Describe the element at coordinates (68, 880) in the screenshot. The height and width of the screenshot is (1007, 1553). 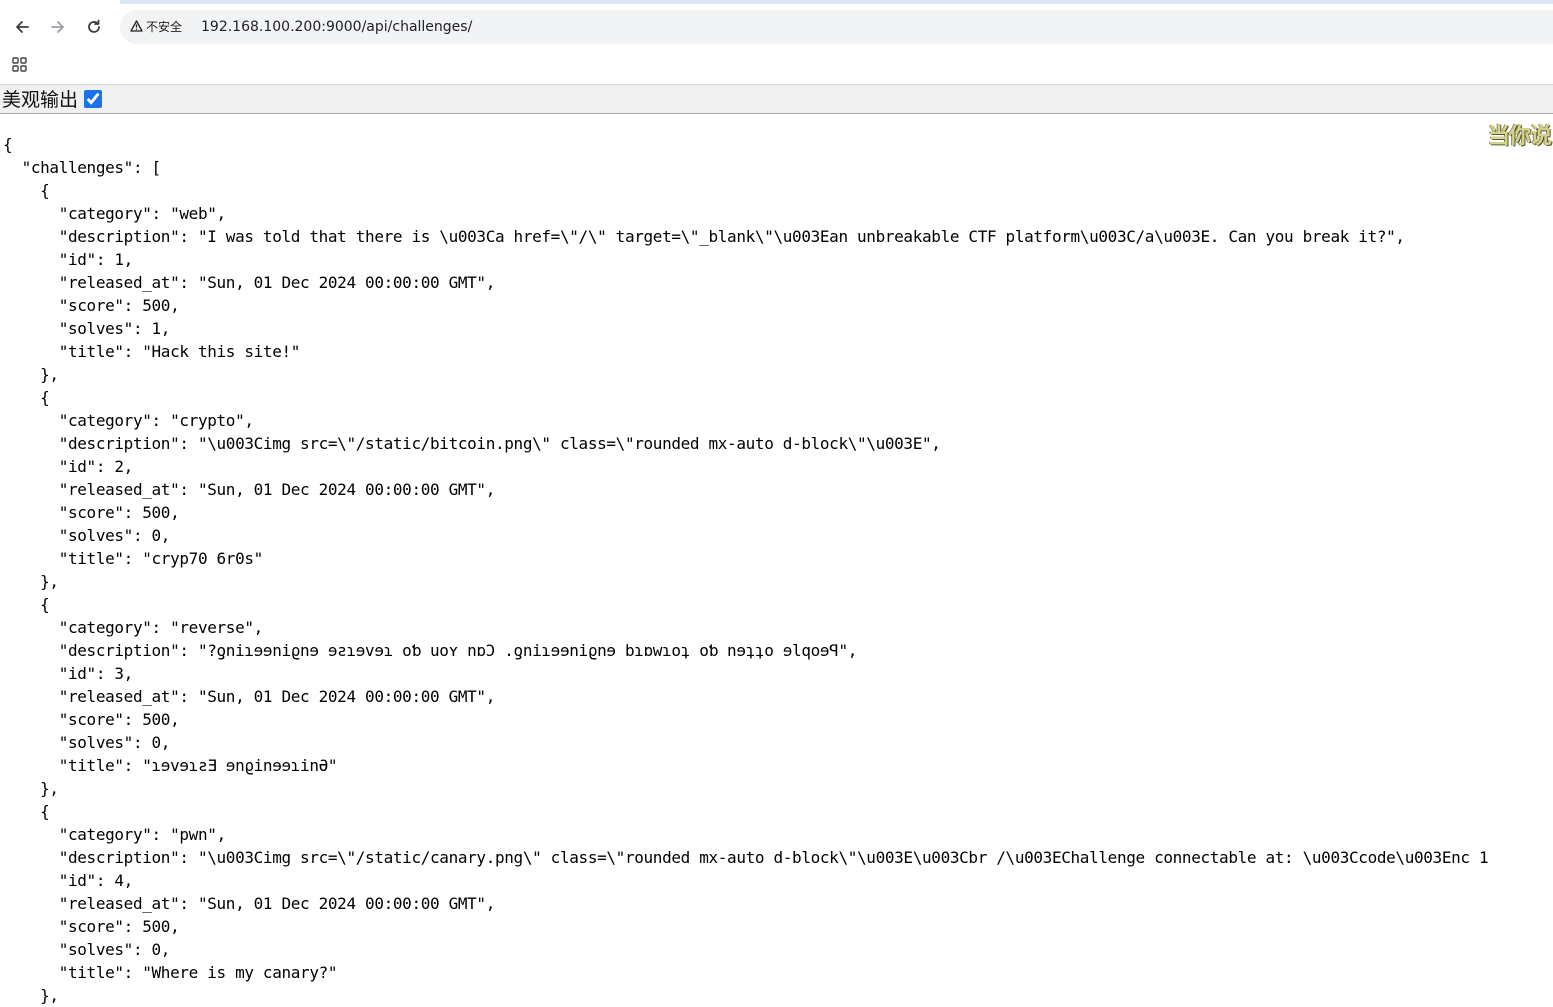
I see `json-line: "id": 4,` at that location.